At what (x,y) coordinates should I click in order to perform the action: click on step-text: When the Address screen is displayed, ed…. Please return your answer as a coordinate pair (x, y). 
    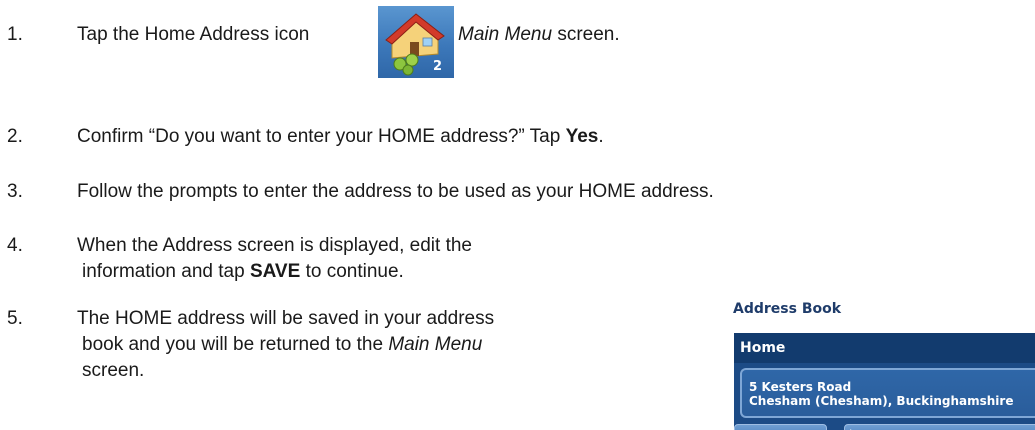
    Looking at the image, I should click on (274, 259).